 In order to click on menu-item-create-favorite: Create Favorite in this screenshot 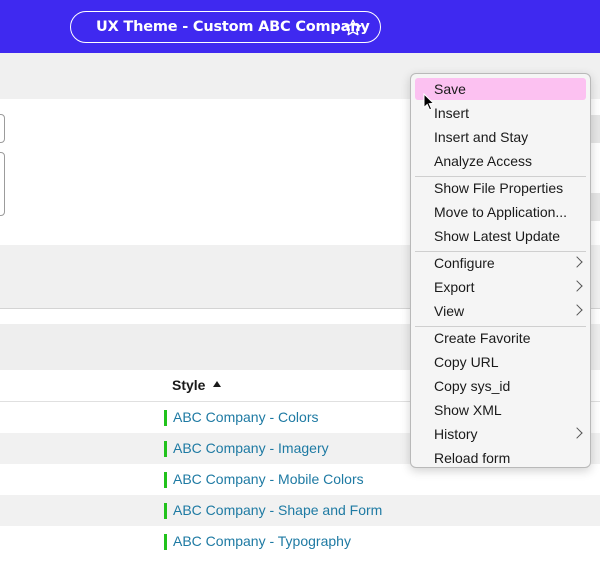, I will do `click(500, 338)`.